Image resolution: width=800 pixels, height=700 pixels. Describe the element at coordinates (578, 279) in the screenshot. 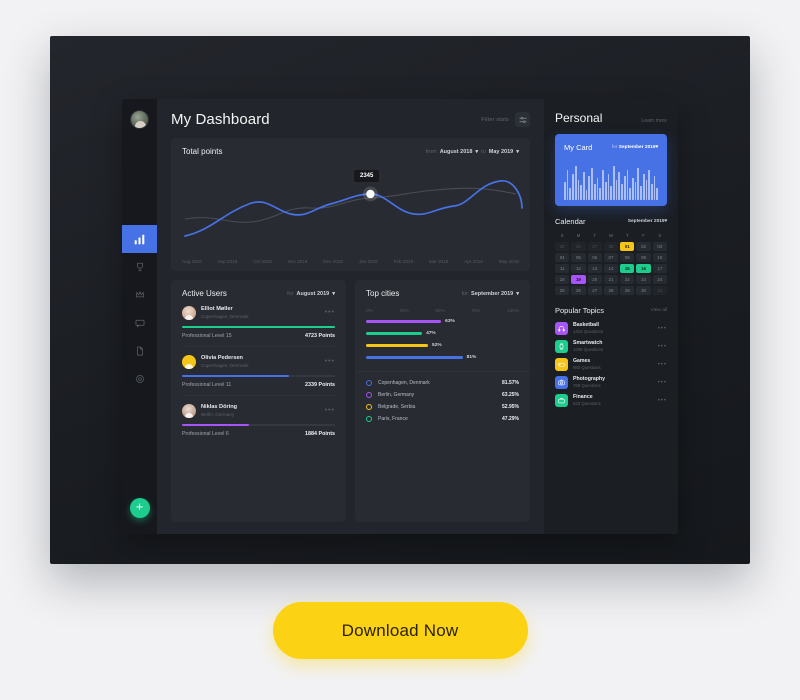

I see `calendar-day: 19` at that location.